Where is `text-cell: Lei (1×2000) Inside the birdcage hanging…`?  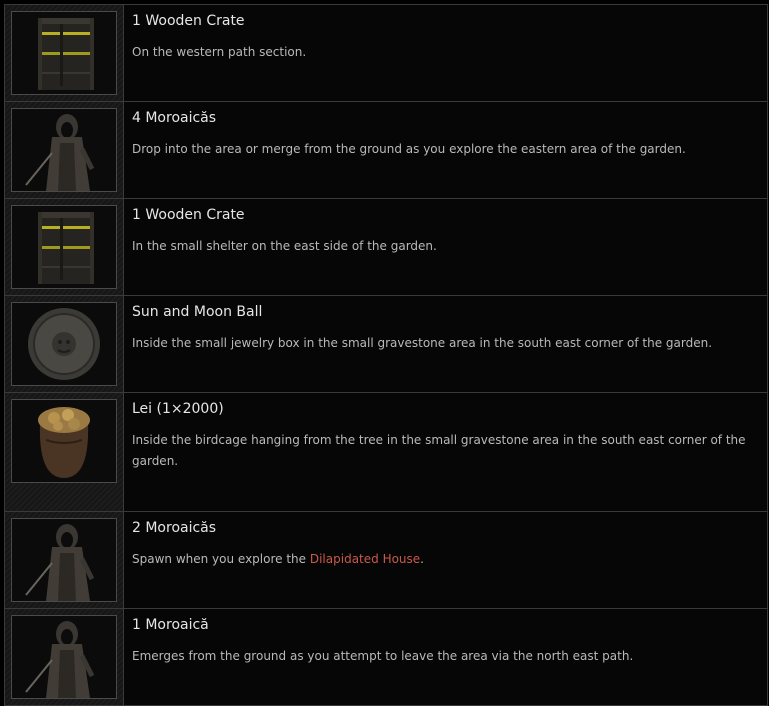 text-cell: Lei (1×2000) Inside the birdcage hanging… is located at coordinates (445, 452).